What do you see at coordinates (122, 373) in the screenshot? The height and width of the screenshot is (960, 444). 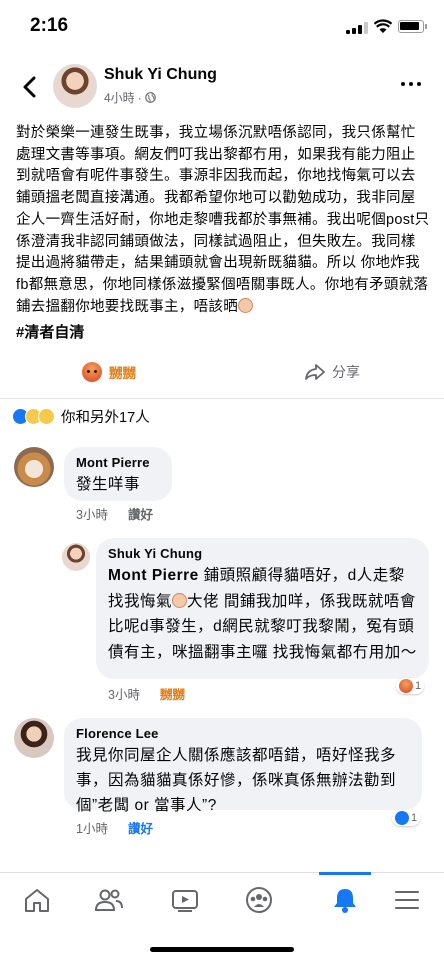 I see `angry-label: 嬲嬲` at bounding box center [122, 373].